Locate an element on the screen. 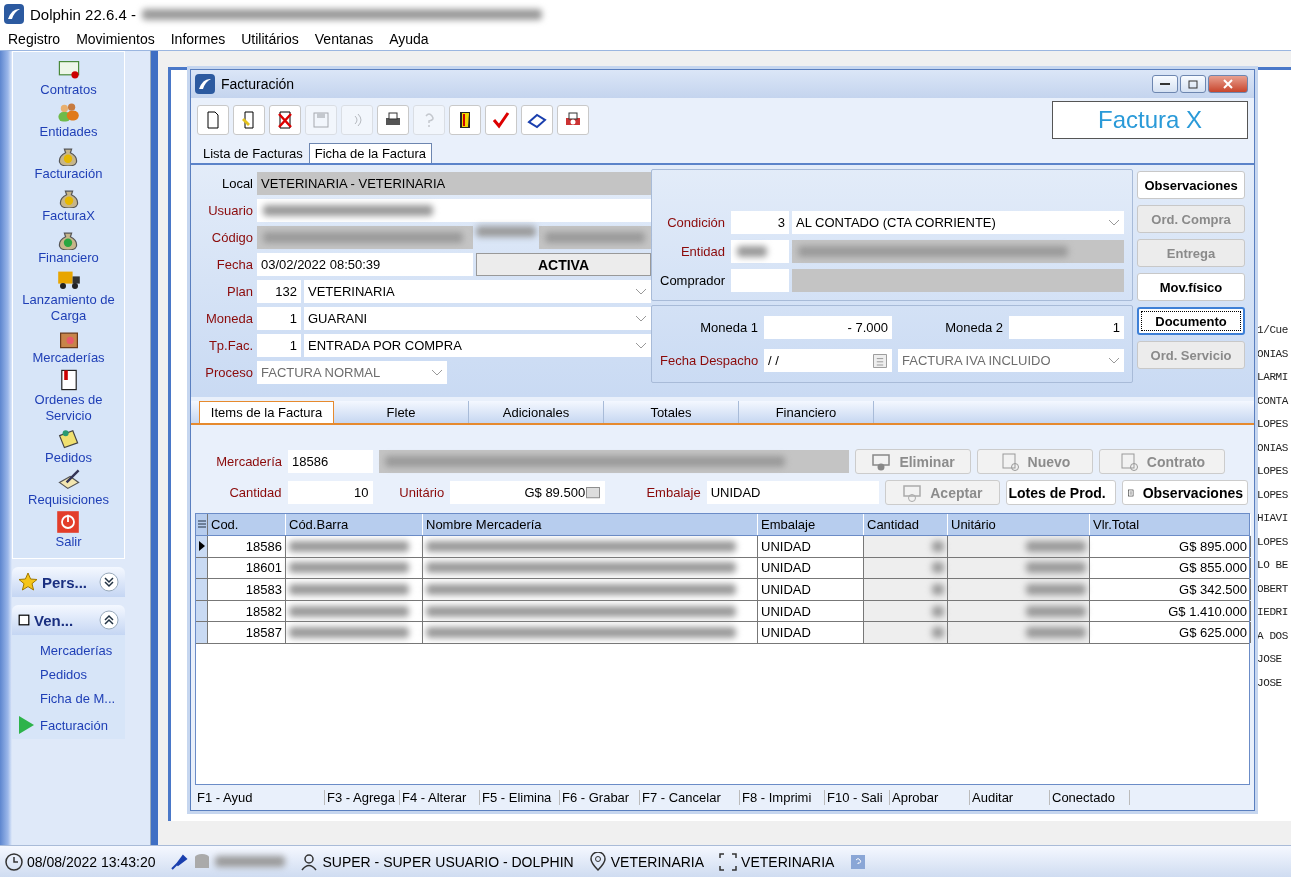  sidebar-item: FacturaX is located at coordinates (68, 216).